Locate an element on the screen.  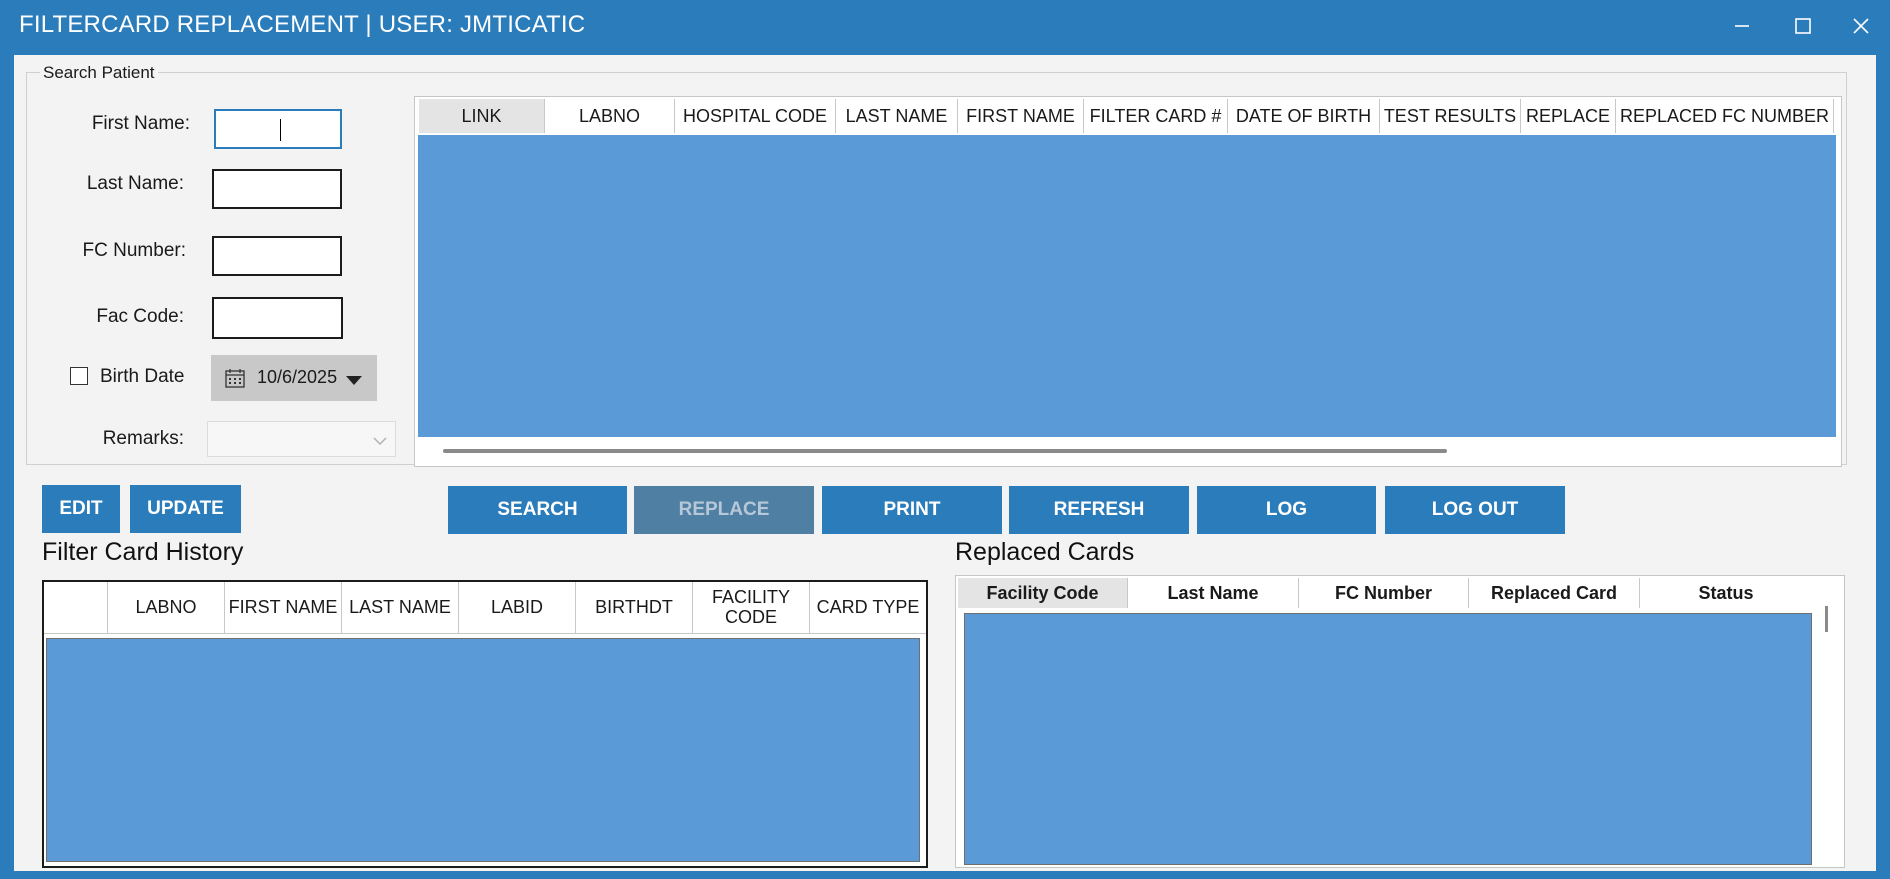
column-header: FILTER CARD # is located at coordinates (1156, 116).